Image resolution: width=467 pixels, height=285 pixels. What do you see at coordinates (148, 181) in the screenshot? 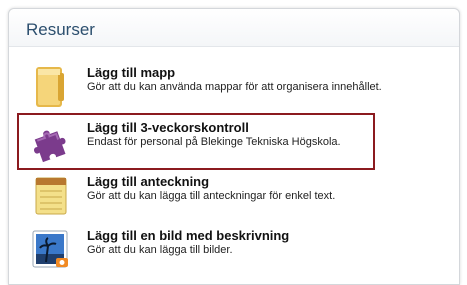
I see `item-title: Lägg till anteckning` at bounding box center [148, 181].